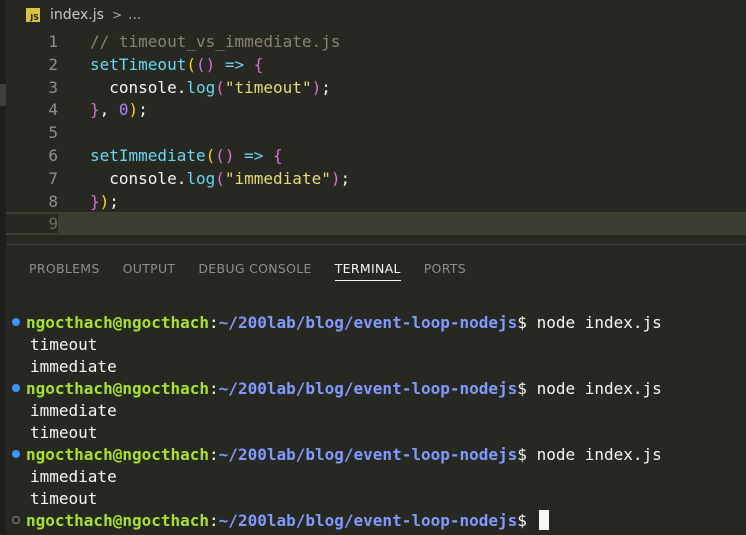  What do you see at coordinates (376, 41) in the screenshot?
I see `code-line: 1 // timeout_vs_immediate.js` at bounding box center [376, 41].